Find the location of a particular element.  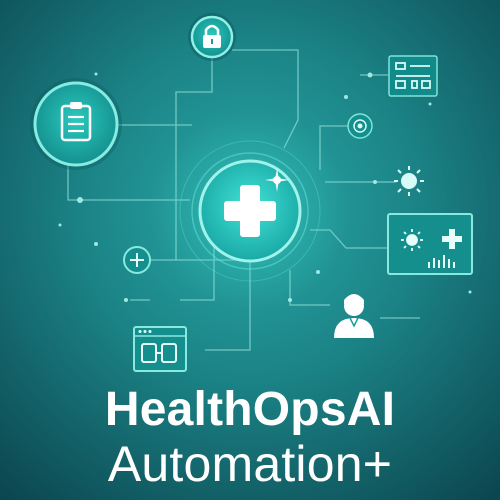

target-icon is located at coordinates (360, 126).